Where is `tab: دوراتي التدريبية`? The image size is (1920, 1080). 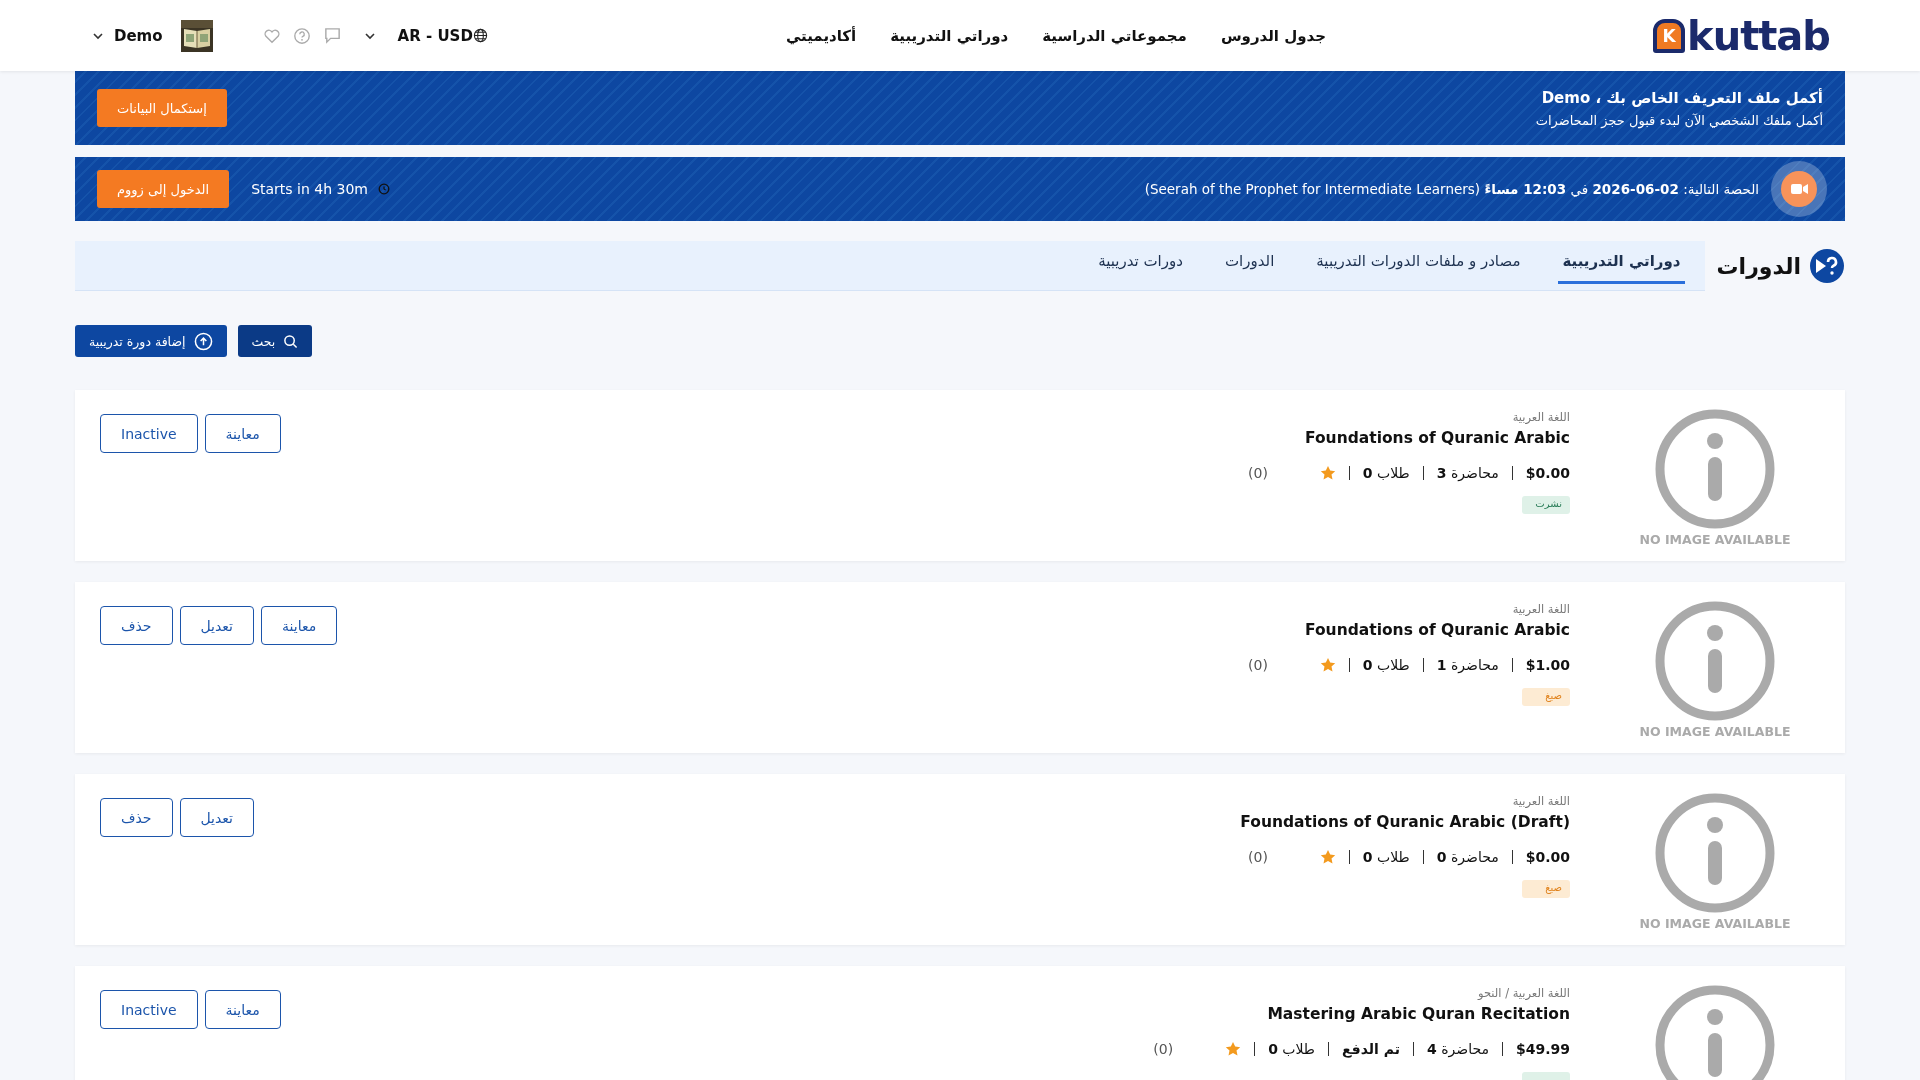
tab: دوراتي التدريبية is located at coordinates (1621, 262).